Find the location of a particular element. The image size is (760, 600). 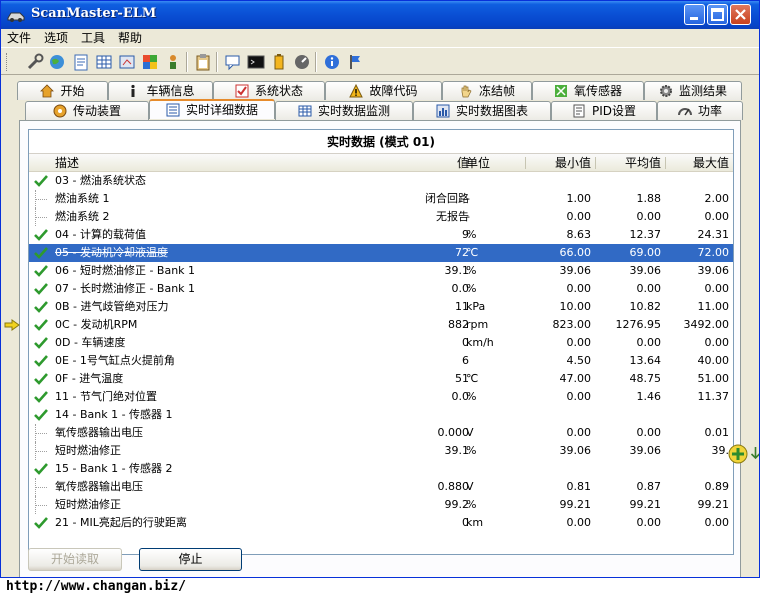

wrench-icon is located at coordinates (35, 62).